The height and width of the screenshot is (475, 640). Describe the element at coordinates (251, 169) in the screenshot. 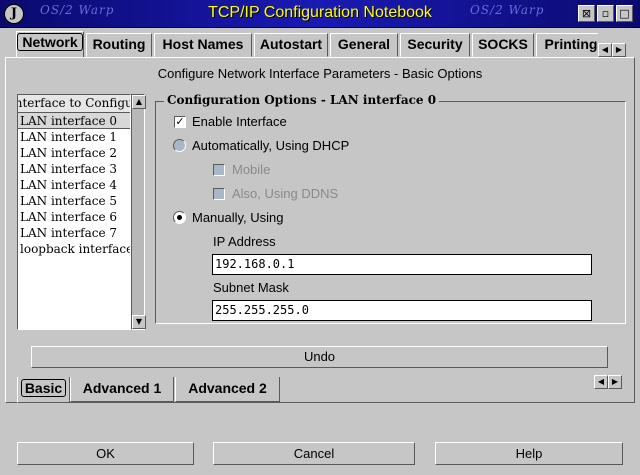

I see `mobile-label: Mobile` at that location.